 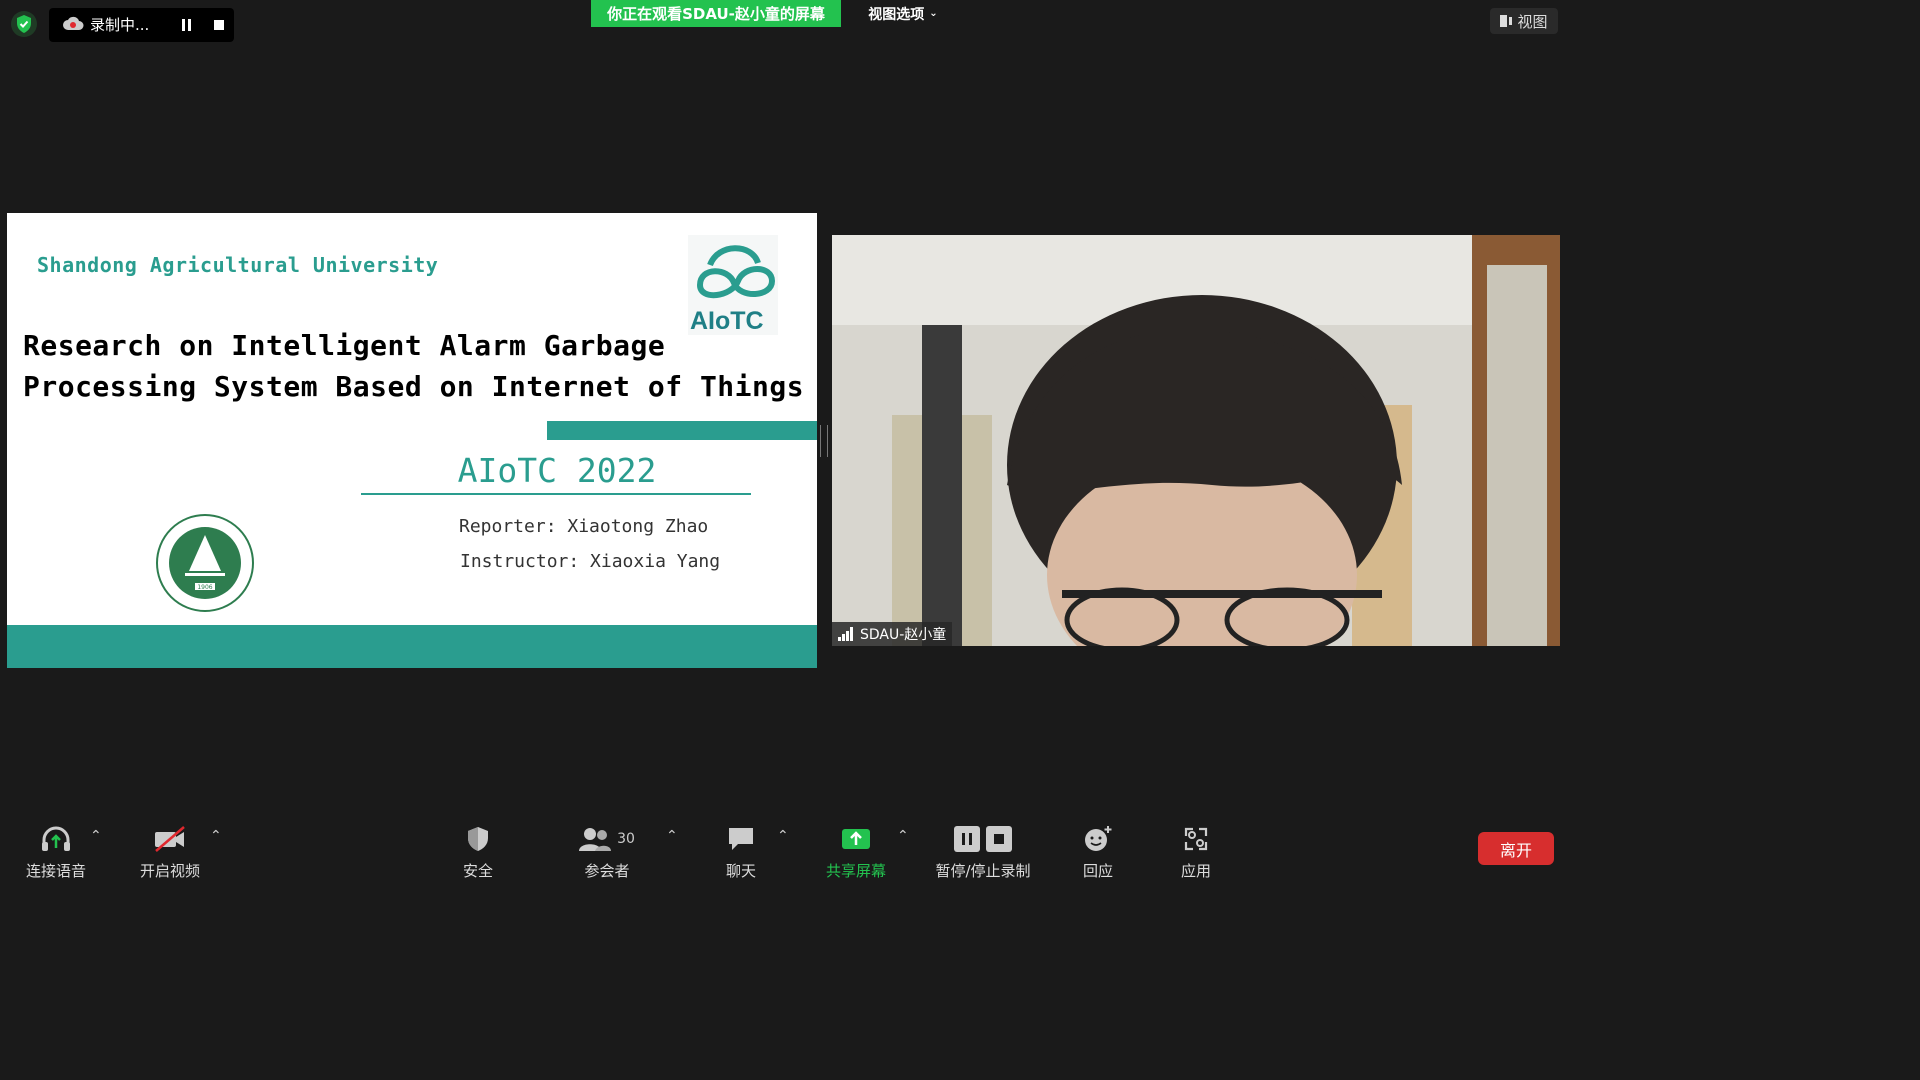 What do you see at coordinates (73, 24) in the screenshot?
I see `cloud-recording-icon` at bounding box center [73, 24].